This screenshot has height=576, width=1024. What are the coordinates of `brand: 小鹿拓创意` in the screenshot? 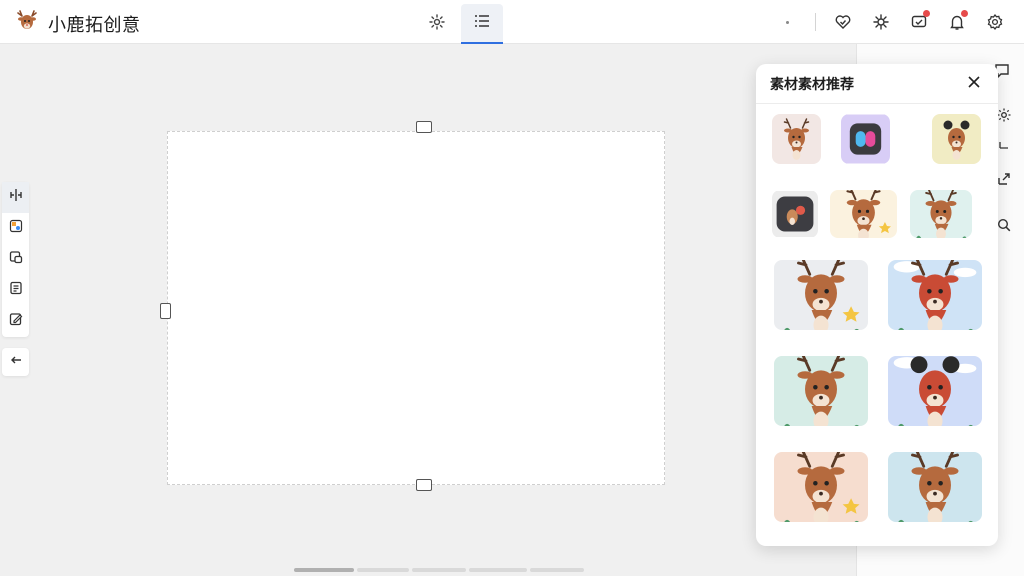 It's located at (77, 23).